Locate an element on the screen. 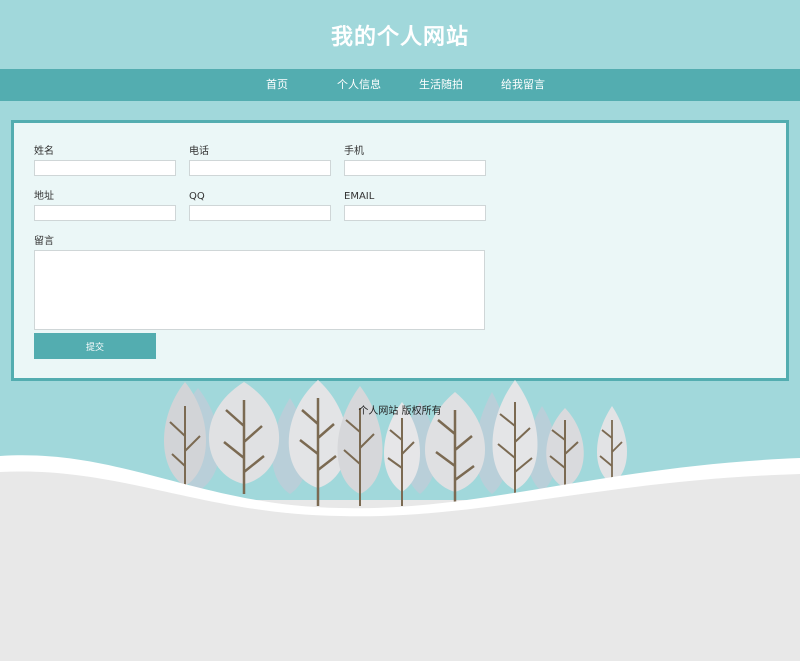  name-field-group: 姓名 is located at coordinates (105, 160).